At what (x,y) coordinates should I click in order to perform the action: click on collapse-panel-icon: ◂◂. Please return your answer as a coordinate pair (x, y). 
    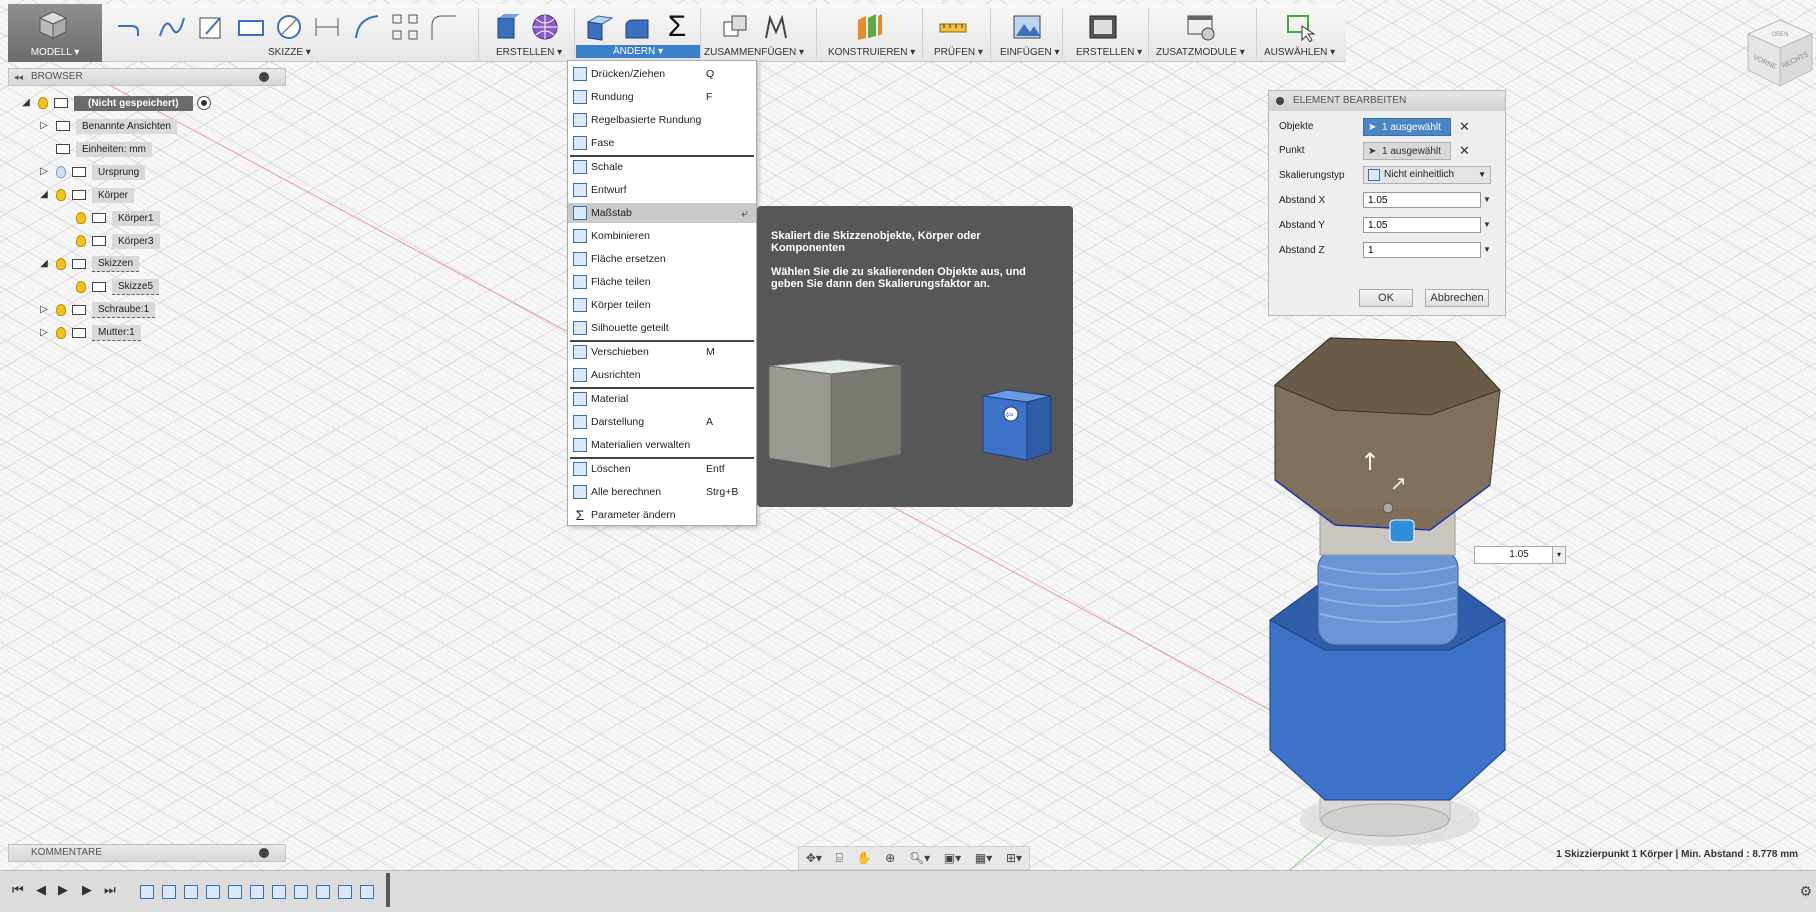
    Looking at the image, I should click on (18, 77).